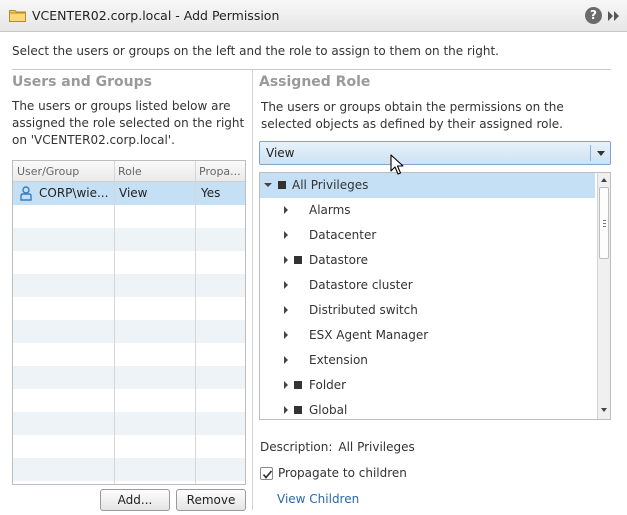 The width and height of the screenshot is (627, 515). What do you see at coordinates (339, 260) in the screenshot?
I see `tree-item-label: Datastore` at bounding box center [339, 260].